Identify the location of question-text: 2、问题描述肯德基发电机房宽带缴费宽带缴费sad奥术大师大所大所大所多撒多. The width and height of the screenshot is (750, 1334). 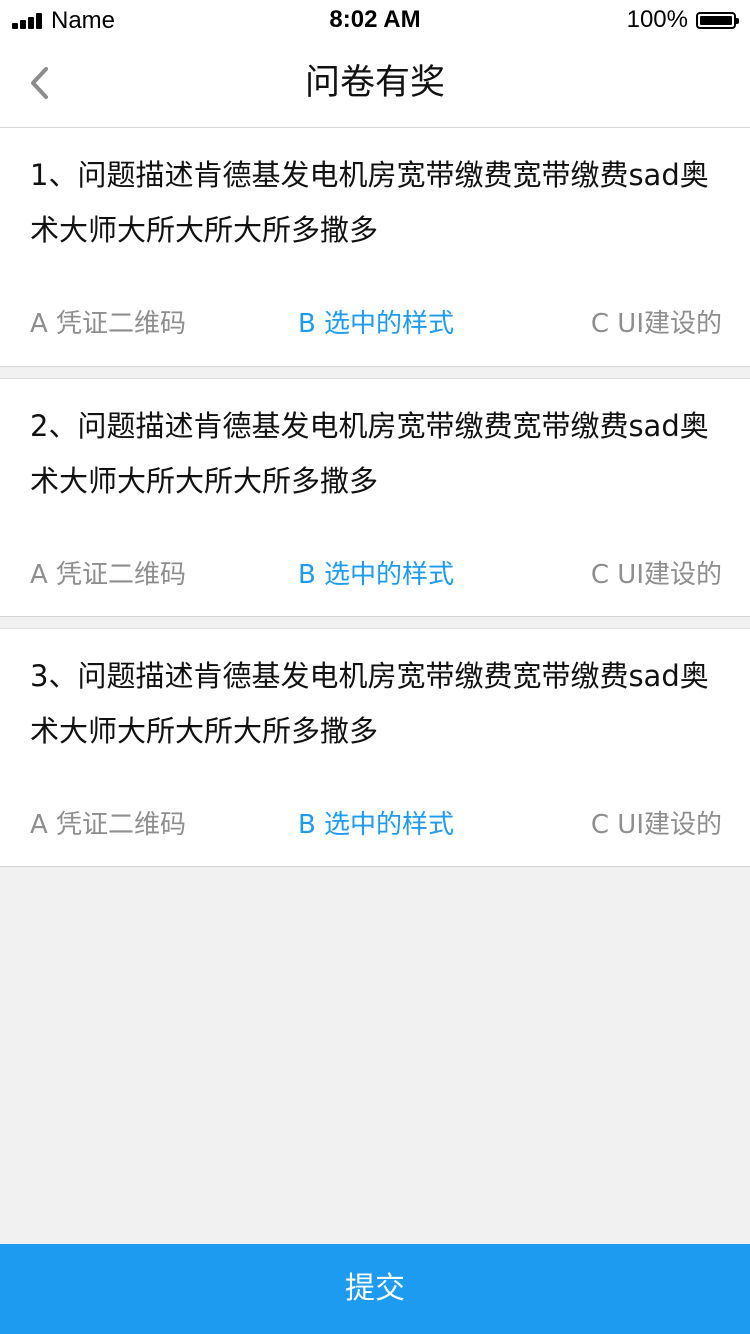
(369, 453).